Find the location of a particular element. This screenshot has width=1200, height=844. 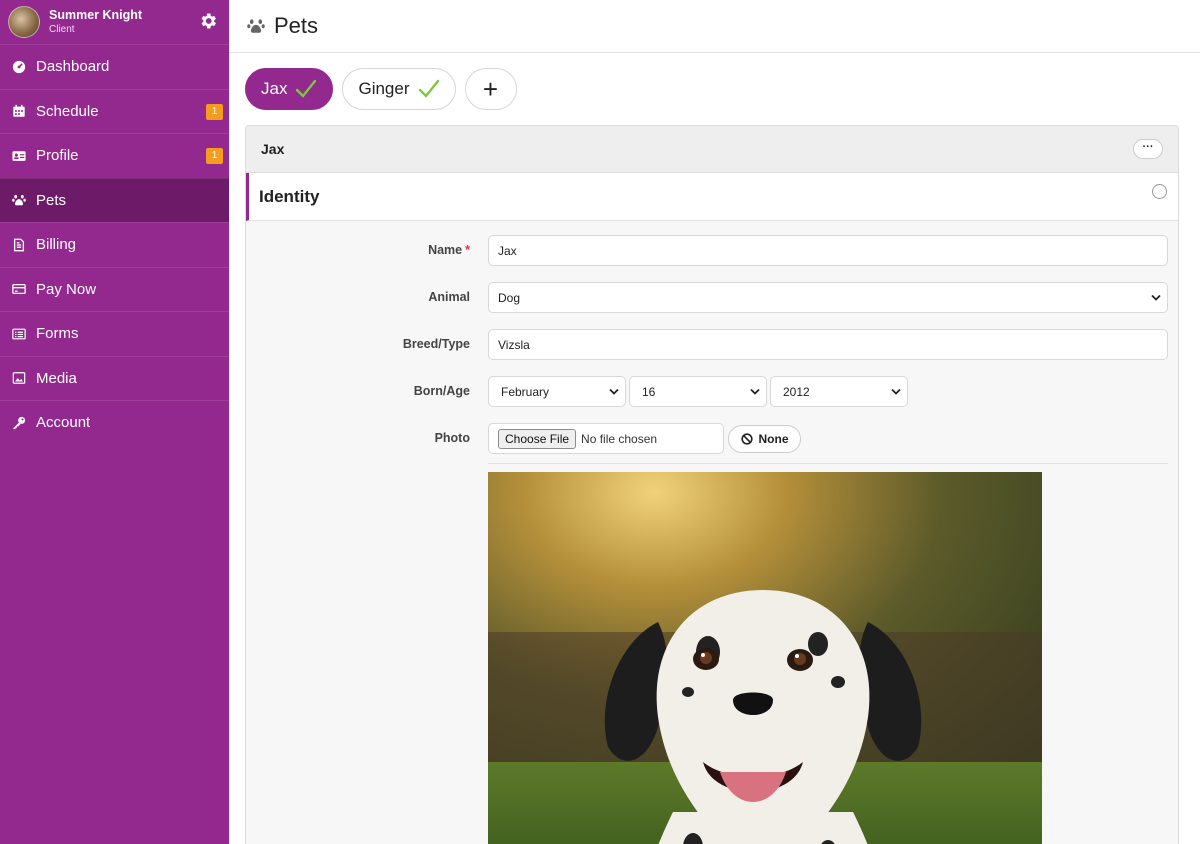

pet-tab-jax: Jax is located at coordinates (289, 89).